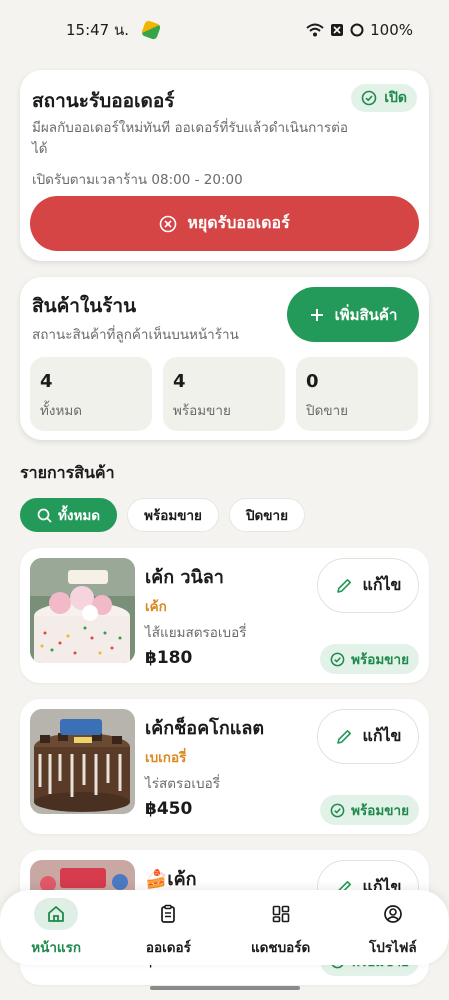 The width and height of the screenshot is (449, 1000). Describe the element at coordinates (98, 30) in the screenshot. I see `status-time: 15:47 น.` at that location.